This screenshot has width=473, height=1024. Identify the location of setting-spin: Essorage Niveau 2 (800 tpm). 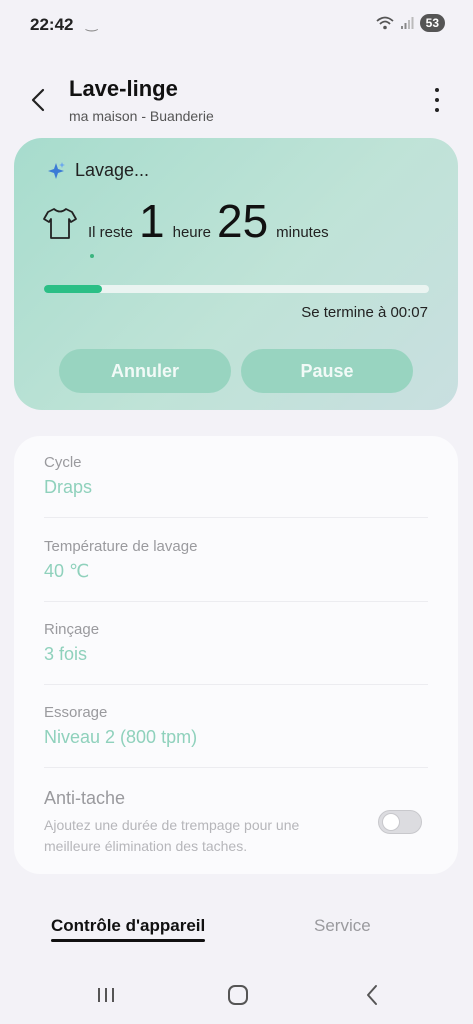
(236, 726).